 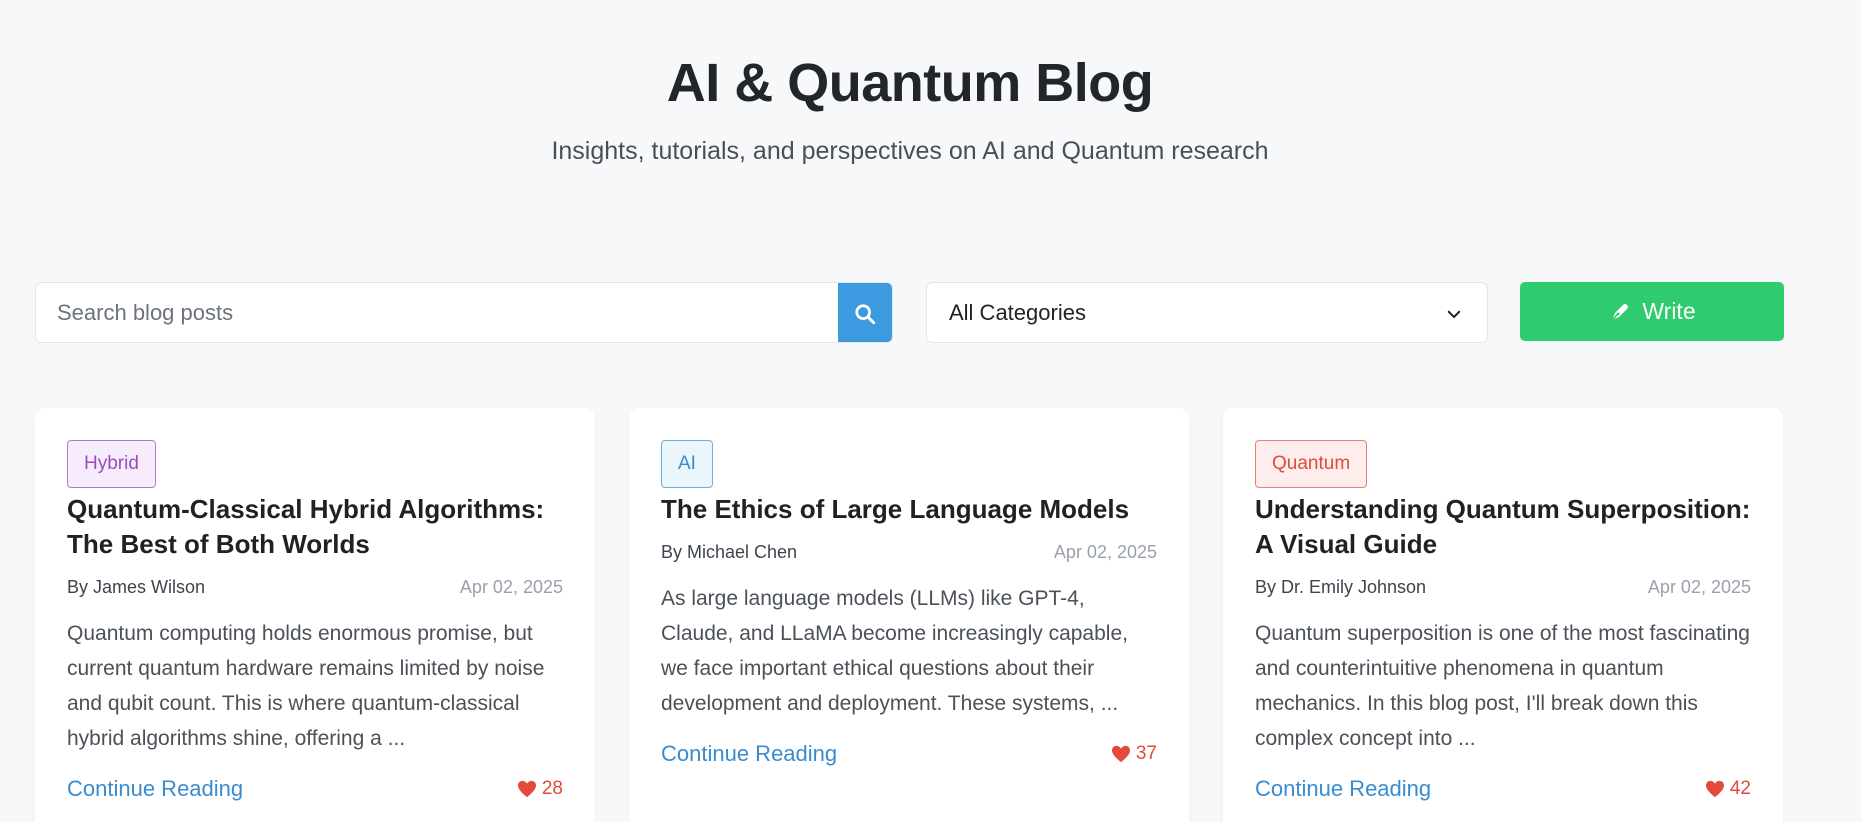 What do you see at coordinates (1669, 311) in the screenshot?
I see `write-button-label: Write` at bounding box center [1669, 311].